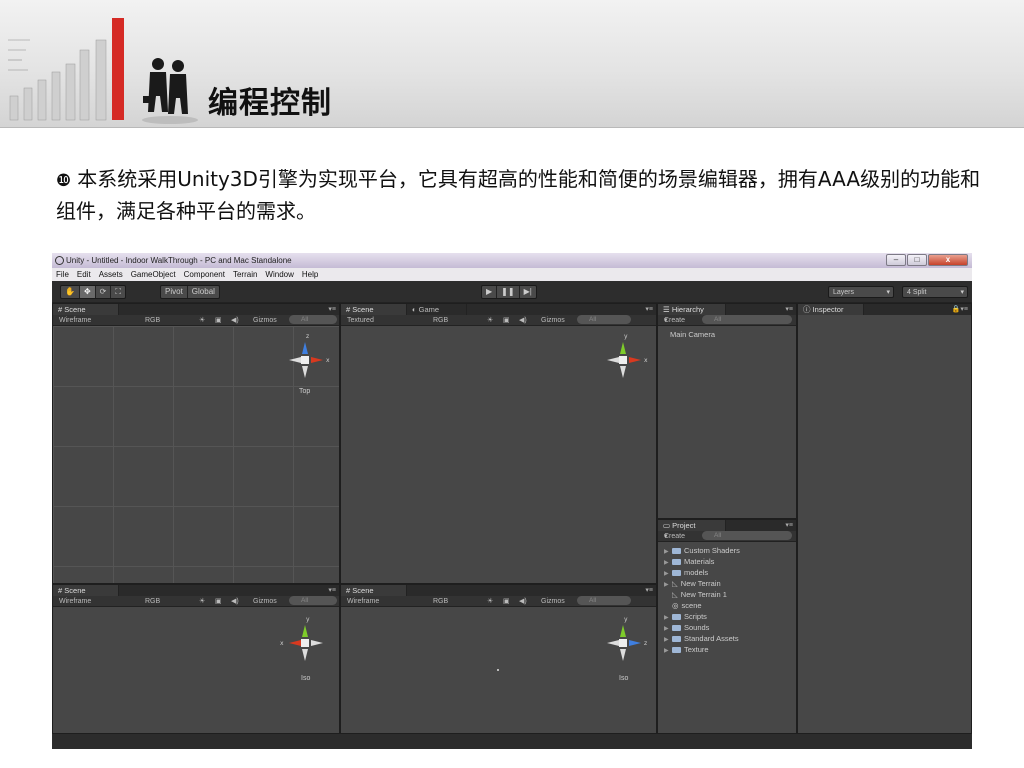 The image size is (1024, 768). Describe the element at coordinates (861, 292) in the screenshot. I see `layers-dropdown: Layers` at that location.